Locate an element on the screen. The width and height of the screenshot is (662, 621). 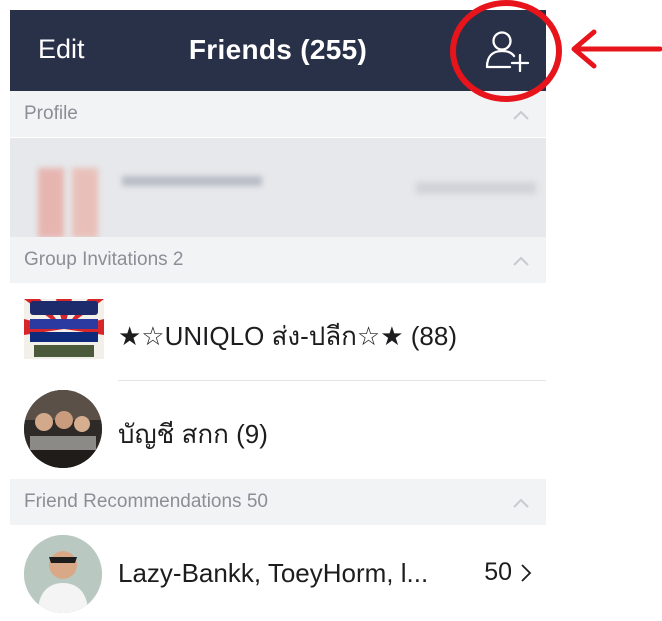
profile-status-blurred is located at coordinates (476, 188).